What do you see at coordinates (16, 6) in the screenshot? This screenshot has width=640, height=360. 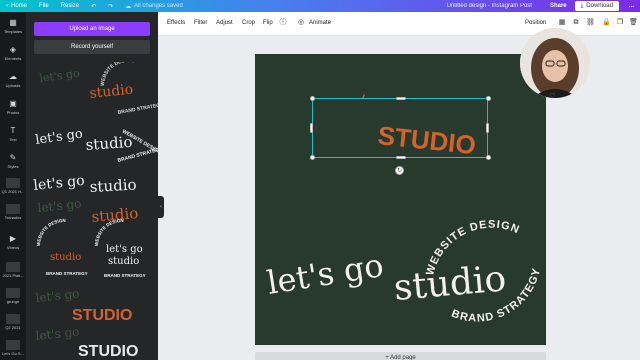 I see `home-button: ‹ Home` at bounding box center [16, 6].